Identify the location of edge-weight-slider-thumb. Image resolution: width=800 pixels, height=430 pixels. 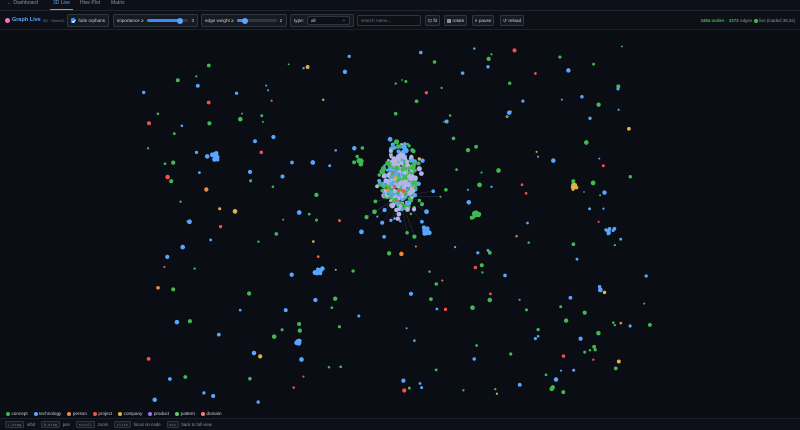
(244, 20).